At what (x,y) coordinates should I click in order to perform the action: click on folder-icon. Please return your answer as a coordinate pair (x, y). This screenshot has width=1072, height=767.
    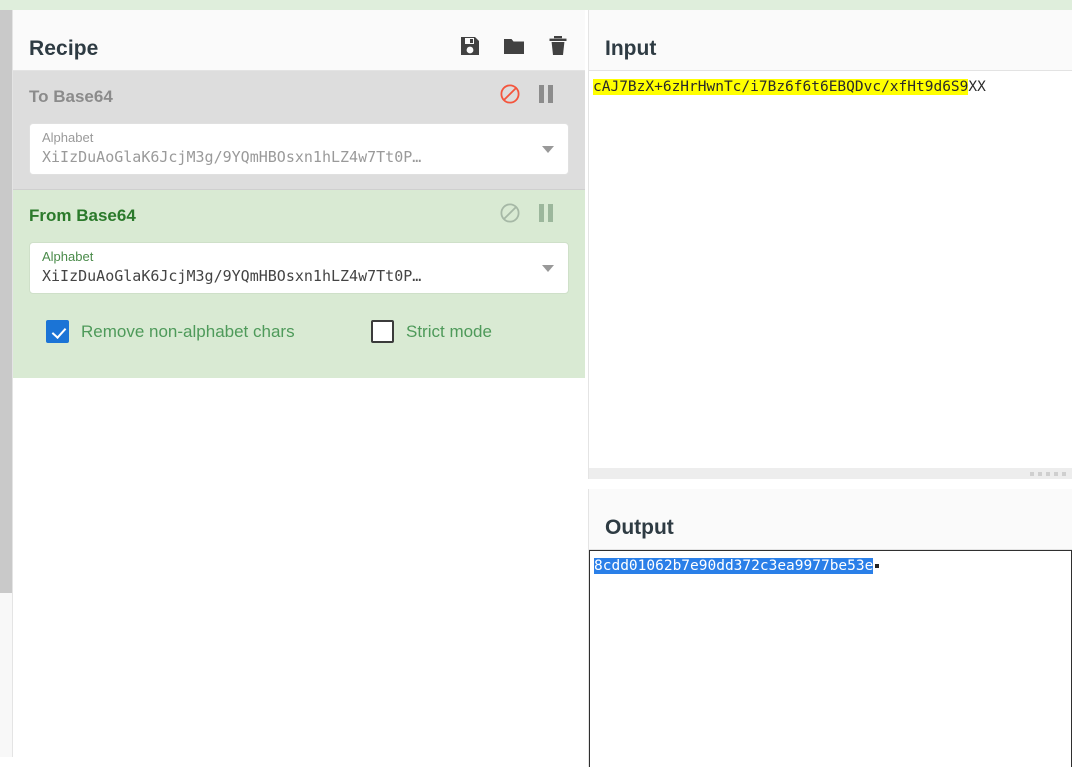
    Looking at the image, I should click on (514, 47).